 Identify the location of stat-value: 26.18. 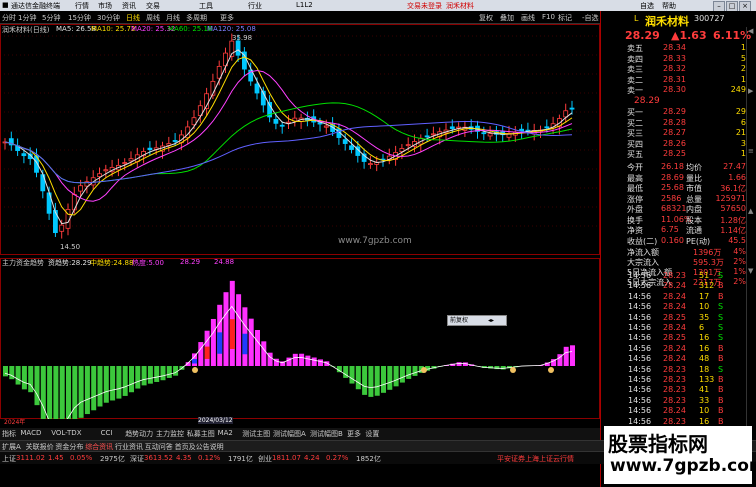
(672, 166).